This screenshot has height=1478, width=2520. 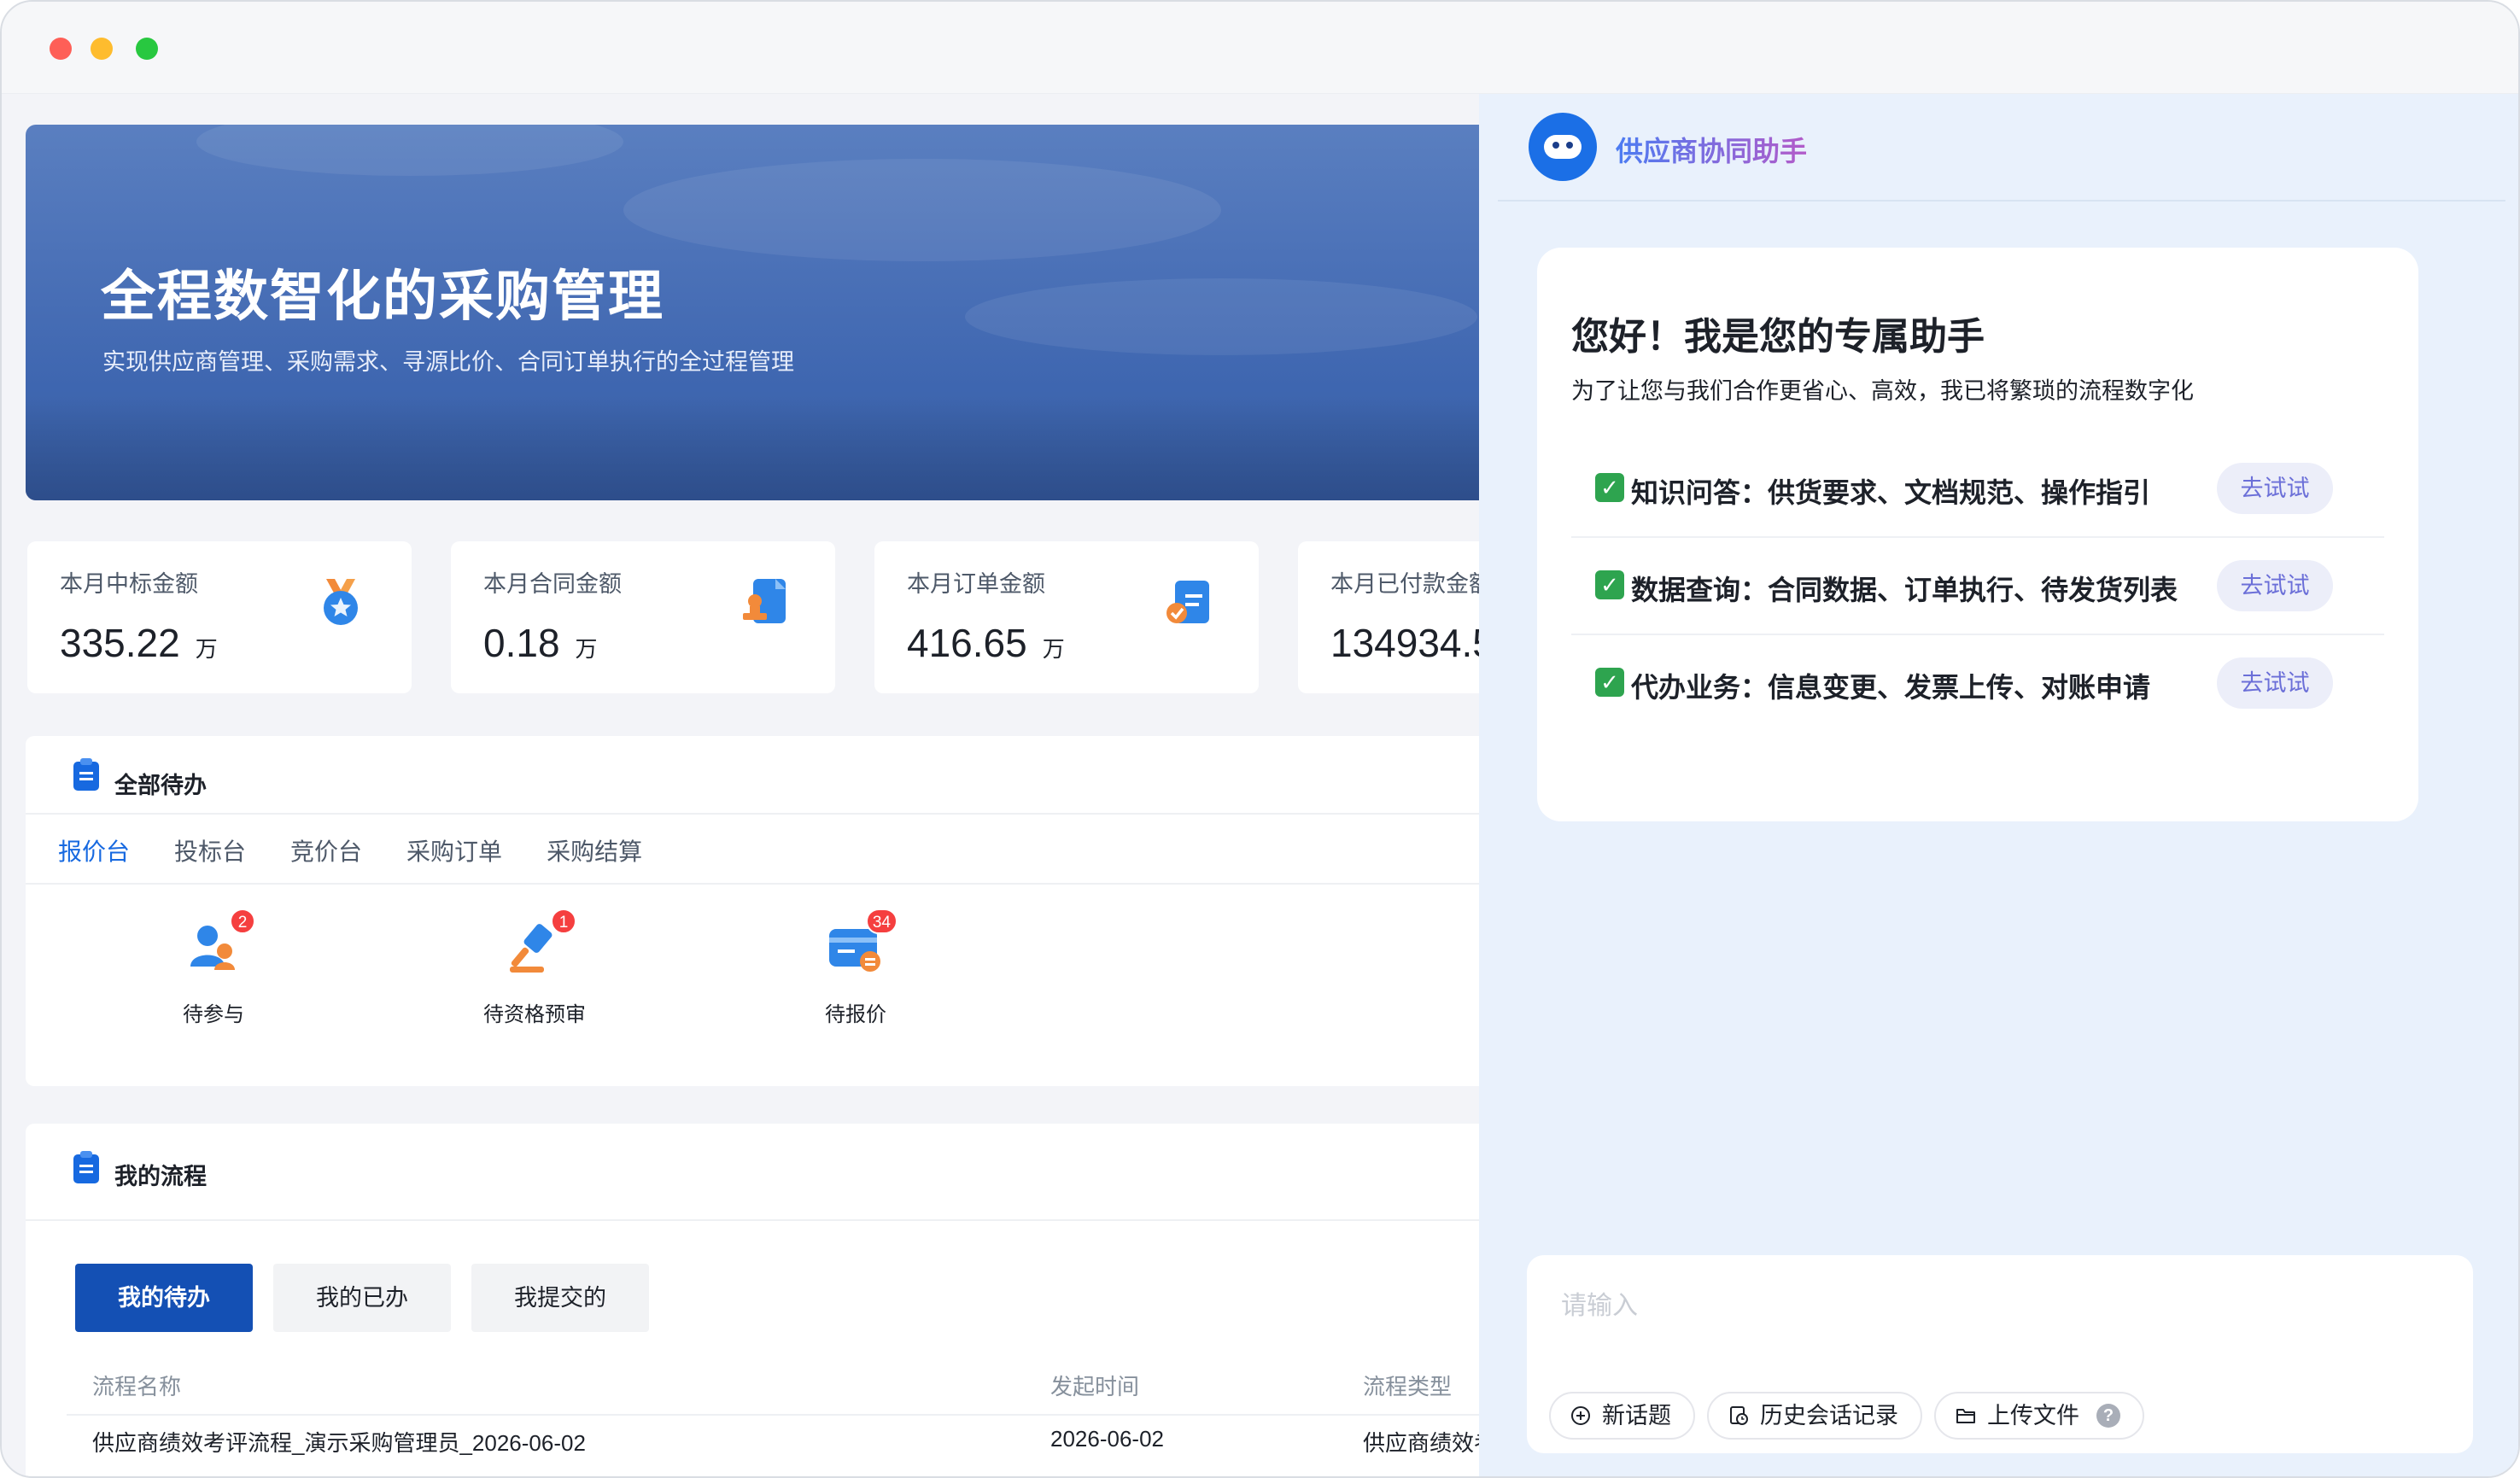 What do you see at coordinates (856, 1014) in the screenshot?
I see `todo-label: 待报价` at bounding box center [856, 1014].